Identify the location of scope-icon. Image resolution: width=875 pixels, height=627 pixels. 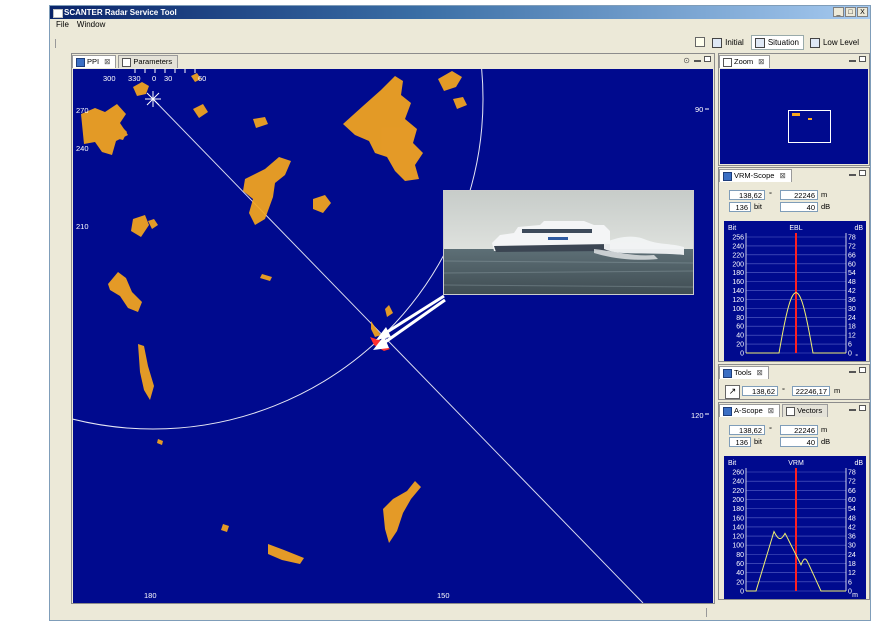
(727, 411).